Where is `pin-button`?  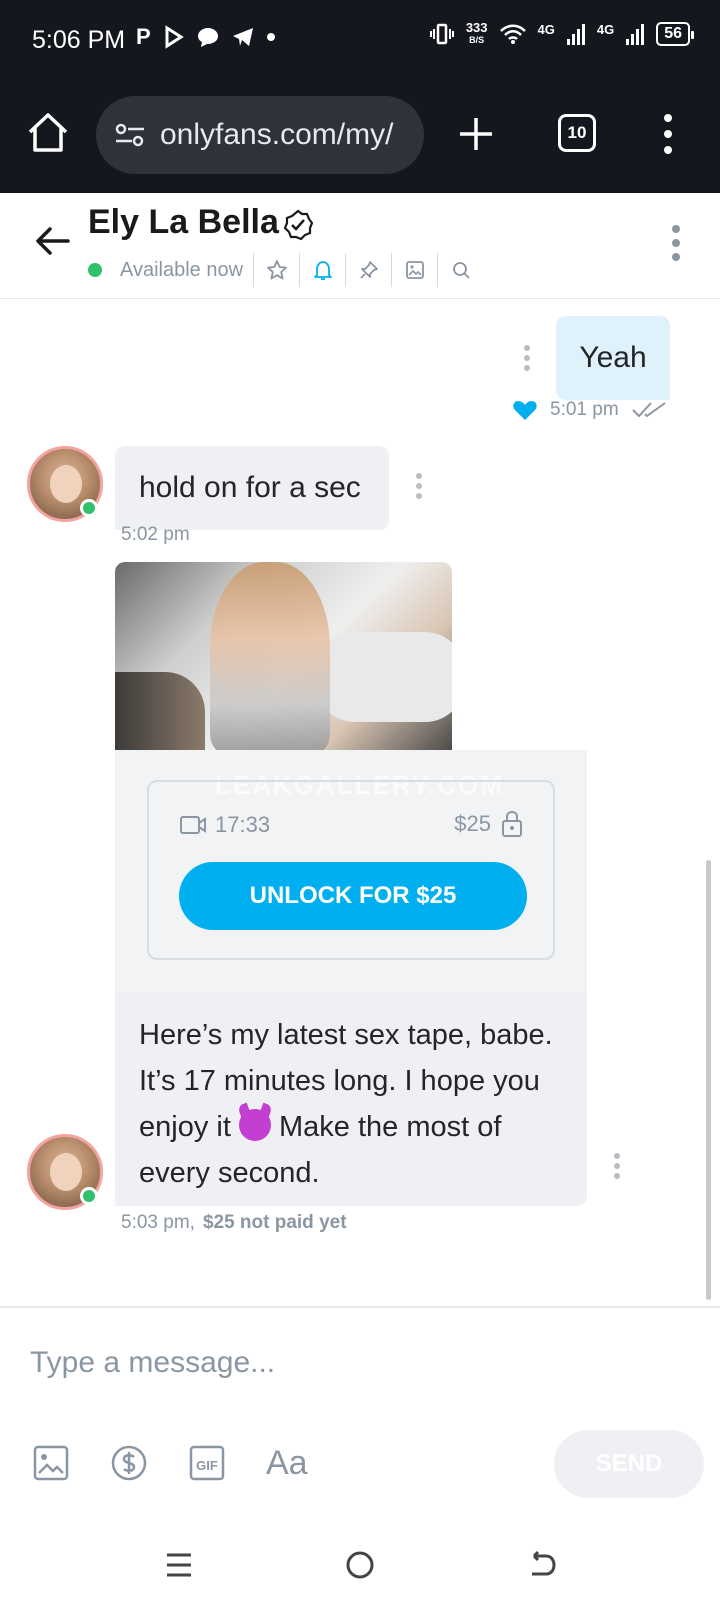 pin-button is located at coordinates (368, 270).